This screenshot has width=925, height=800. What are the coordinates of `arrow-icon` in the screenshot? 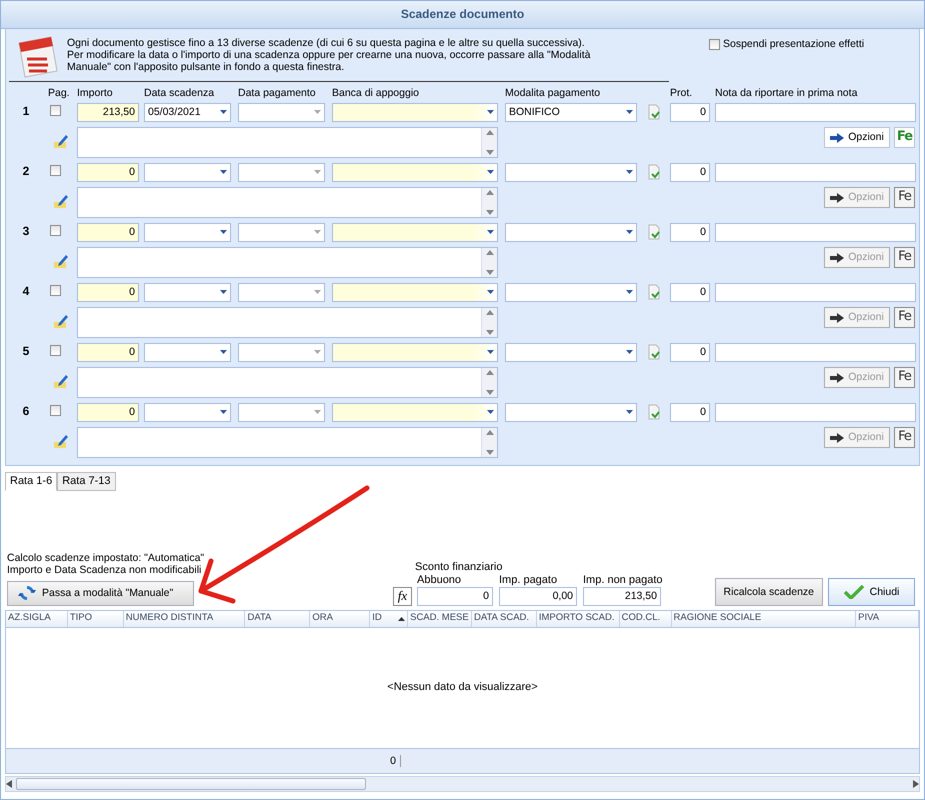 It's located at (837, 197).